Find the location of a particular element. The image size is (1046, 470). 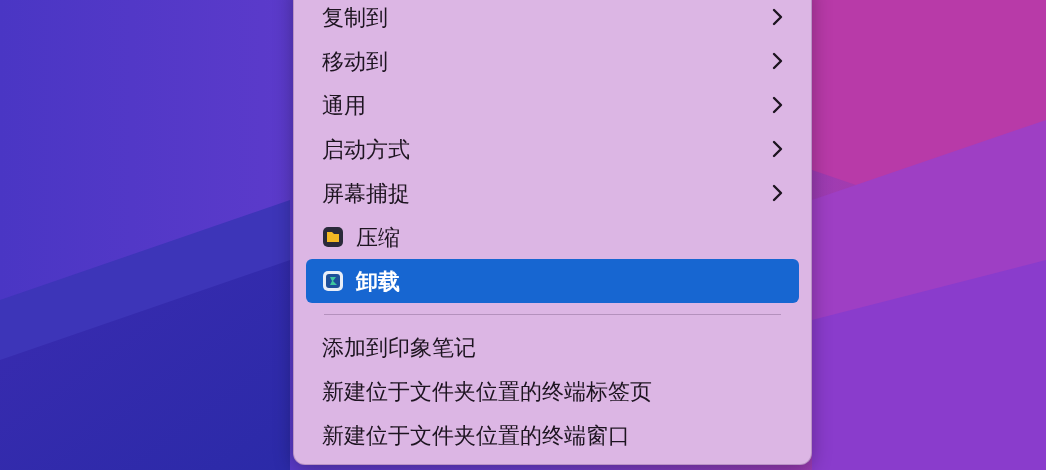

menu-item: 新建位于文件夹位置的终端窗口 is located at coordinates (552, 435).